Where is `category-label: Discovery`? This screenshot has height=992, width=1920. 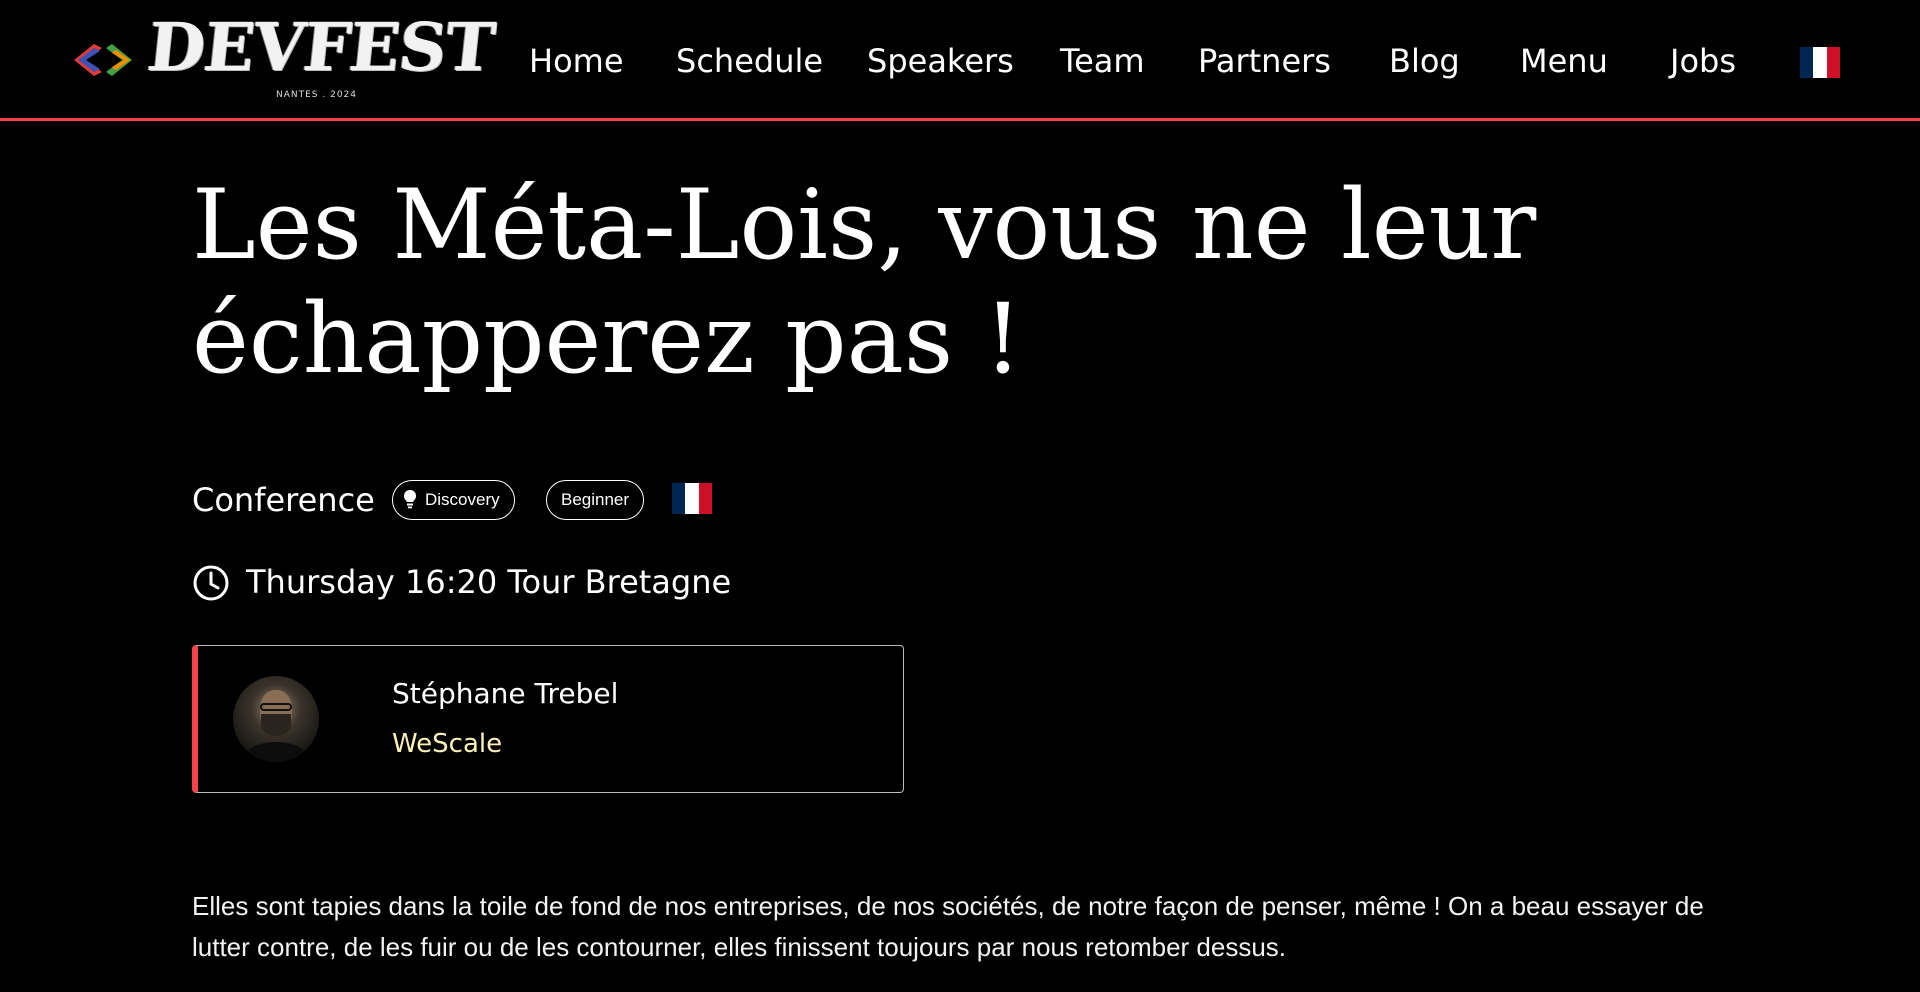 category-label: Discovery is located at coordinates (462, 499).